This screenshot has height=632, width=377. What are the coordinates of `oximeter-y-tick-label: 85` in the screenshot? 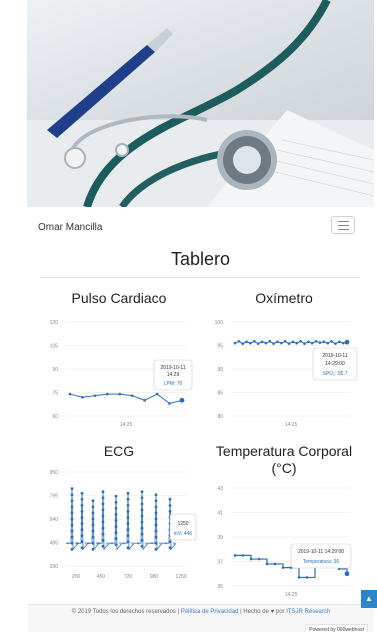 It's located at (220, 394).